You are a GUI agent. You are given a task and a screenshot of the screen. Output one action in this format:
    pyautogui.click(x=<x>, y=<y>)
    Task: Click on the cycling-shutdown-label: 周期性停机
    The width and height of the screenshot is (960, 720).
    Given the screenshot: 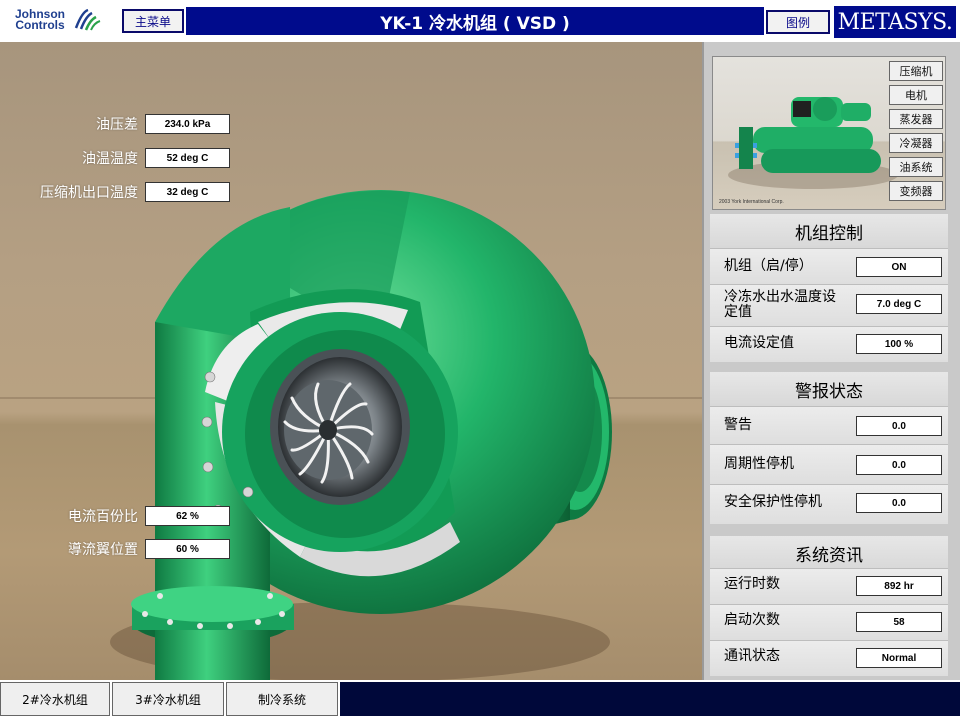 What is the action you would take?
    pyautogui.click(x=759, y=464)
    